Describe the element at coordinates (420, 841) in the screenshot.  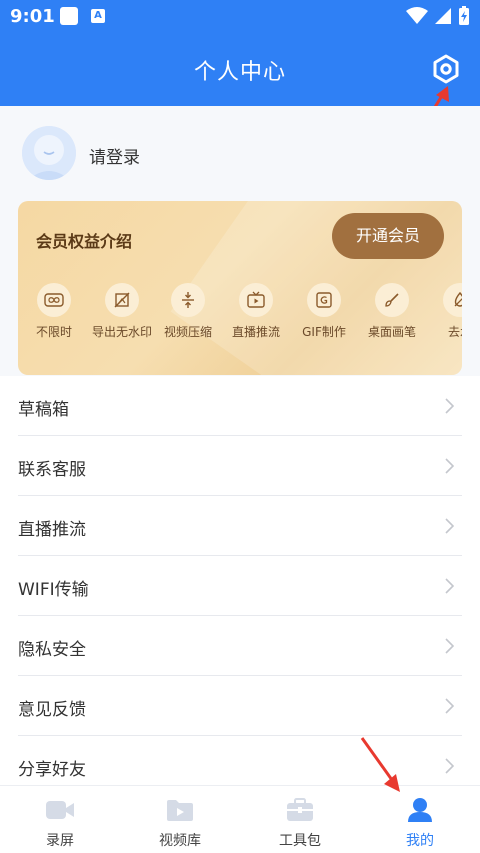
I see `tab-label: 我的` at that location.